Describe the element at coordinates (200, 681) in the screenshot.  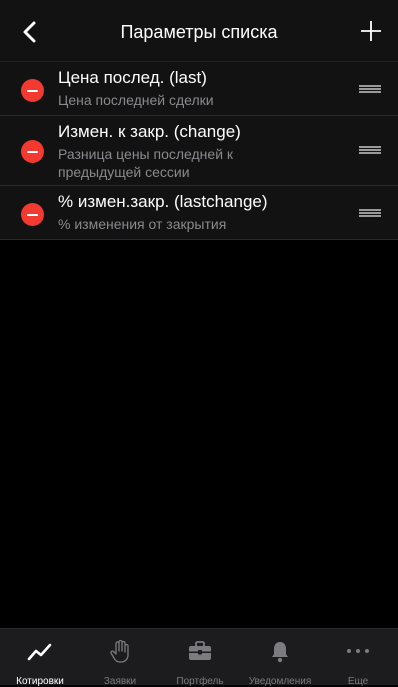
I see `tab-label: Портфель` at that location.